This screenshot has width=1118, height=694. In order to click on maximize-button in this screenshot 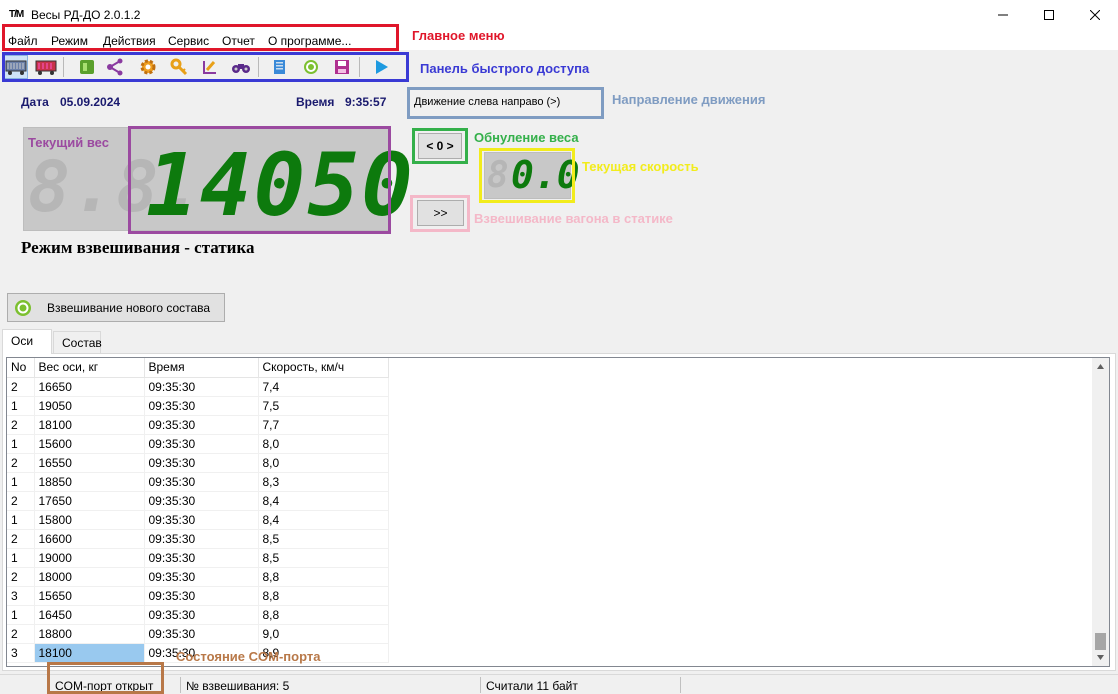, I will do `click(1049, 15)`.